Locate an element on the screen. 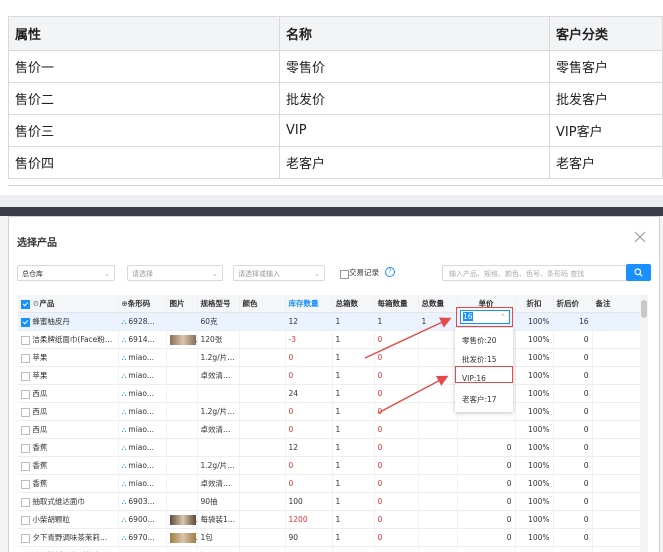  gap-divider is located at coordinates (331, 201).